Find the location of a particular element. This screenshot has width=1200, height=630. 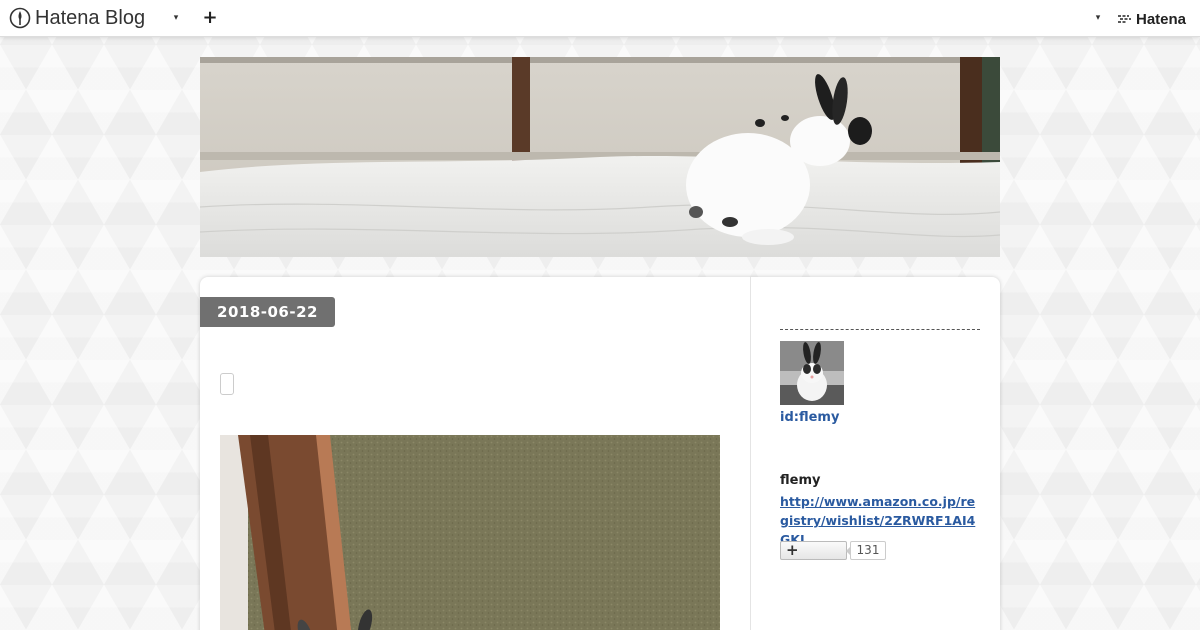

brand-label: Hatena Blog is located at coordinates (90, 17).